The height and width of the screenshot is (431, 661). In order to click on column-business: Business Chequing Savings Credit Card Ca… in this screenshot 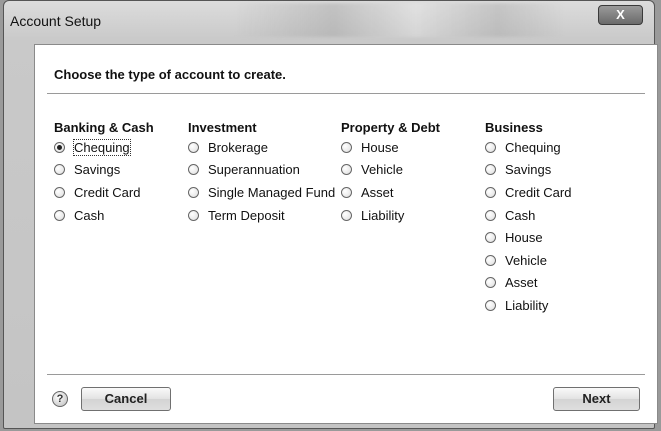, I will do `click(528, 218)`.